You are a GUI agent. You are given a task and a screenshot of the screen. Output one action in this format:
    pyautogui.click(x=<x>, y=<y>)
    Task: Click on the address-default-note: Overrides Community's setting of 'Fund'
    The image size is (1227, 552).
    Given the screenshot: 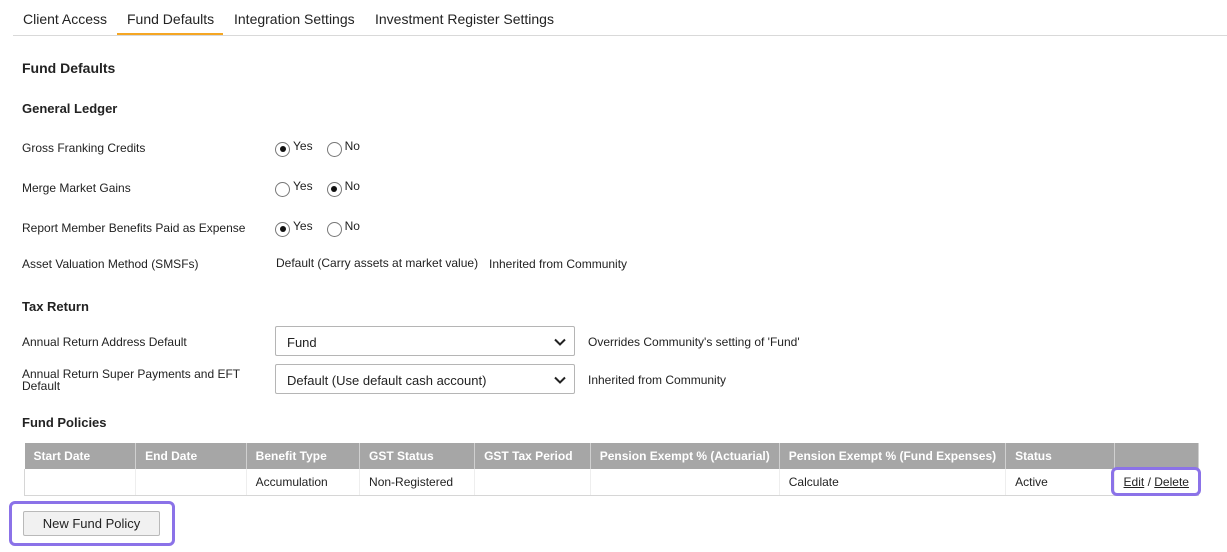 What is the action you would take?
    pyautogui.click(x=694, y=342)
    